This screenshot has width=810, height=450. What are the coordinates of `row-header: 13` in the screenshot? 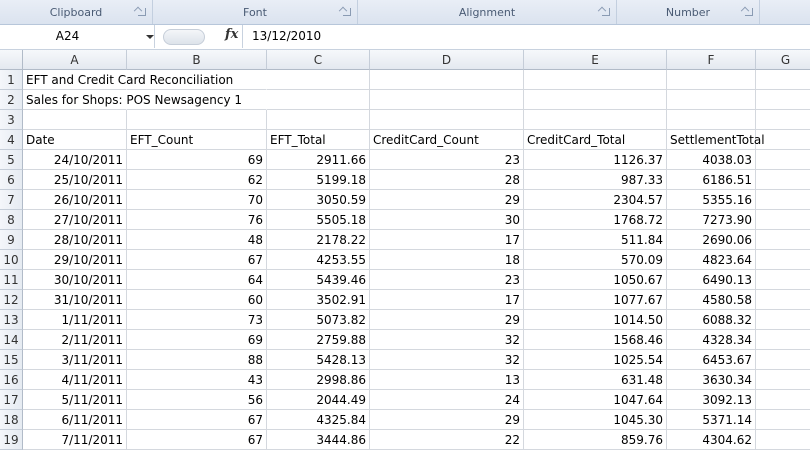 It's located at (11, 320).